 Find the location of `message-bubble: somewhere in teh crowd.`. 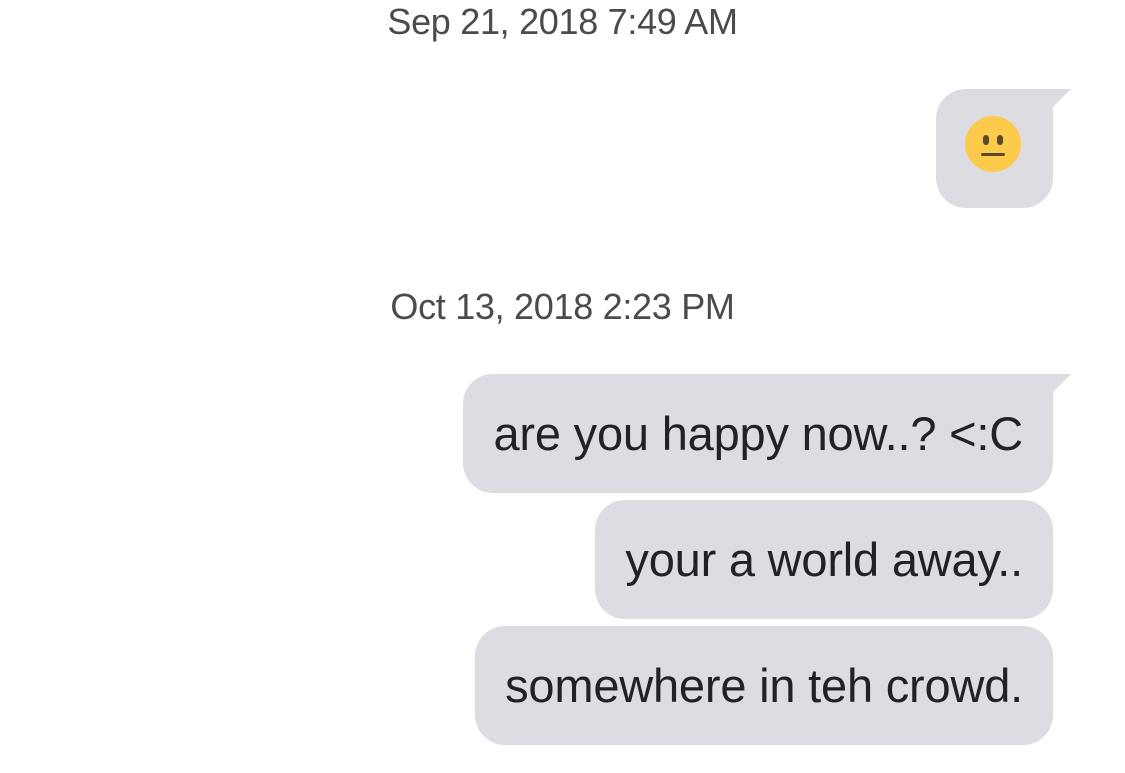

message-bubble: somewhere in teh crowd. is located at coordinates (764, 685).